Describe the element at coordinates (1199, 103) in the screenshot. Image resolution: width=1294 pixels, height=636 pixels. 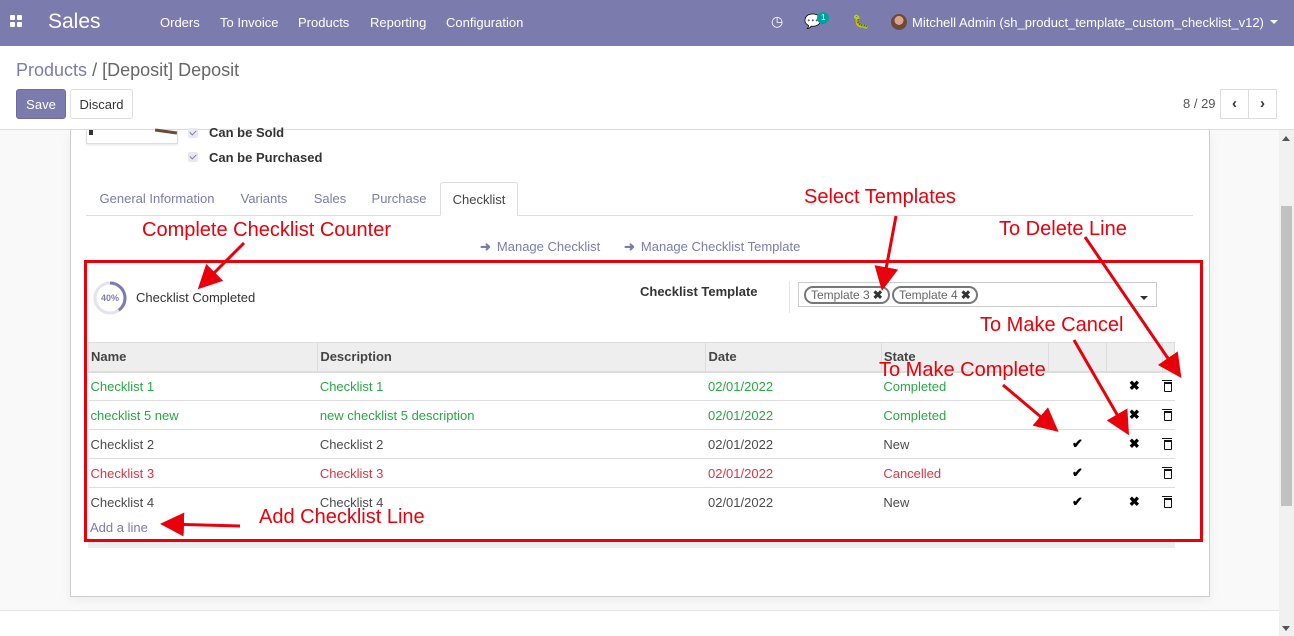
I see `pager-value: 8 / 29` at that location.